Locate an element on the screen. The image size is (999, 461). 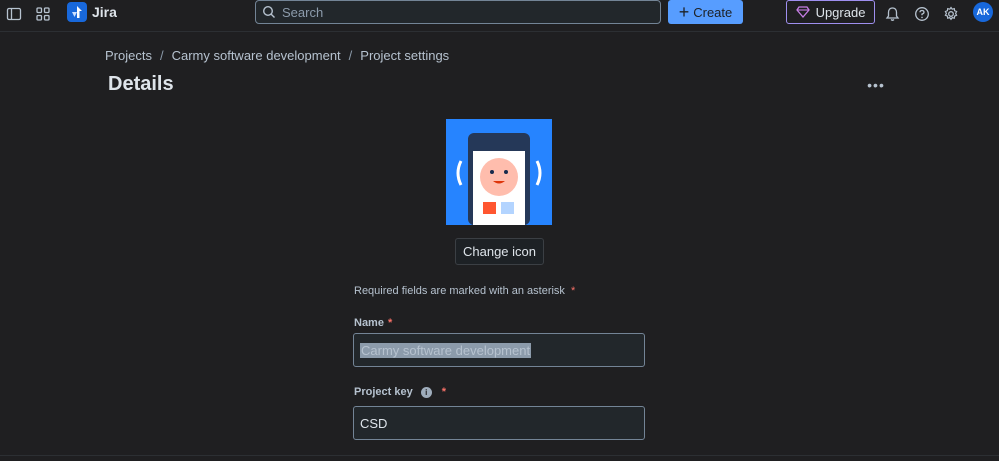
settings-gear-icon is located at coordinates (951, 14).